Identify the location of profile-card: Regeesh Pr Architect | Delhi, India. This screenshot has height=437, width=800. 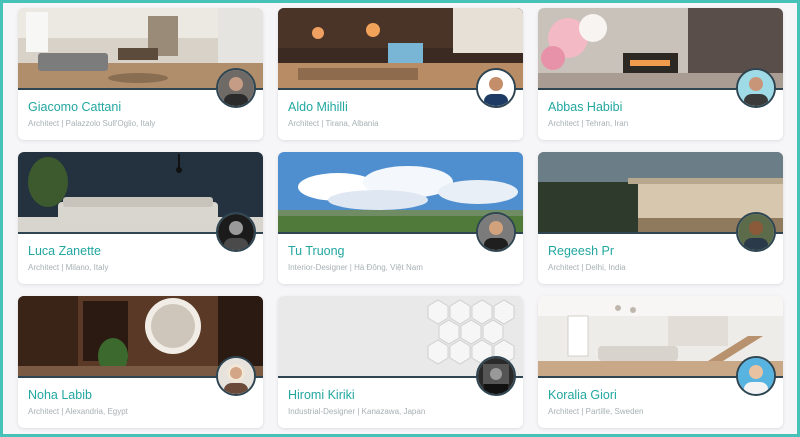
(660, 218).